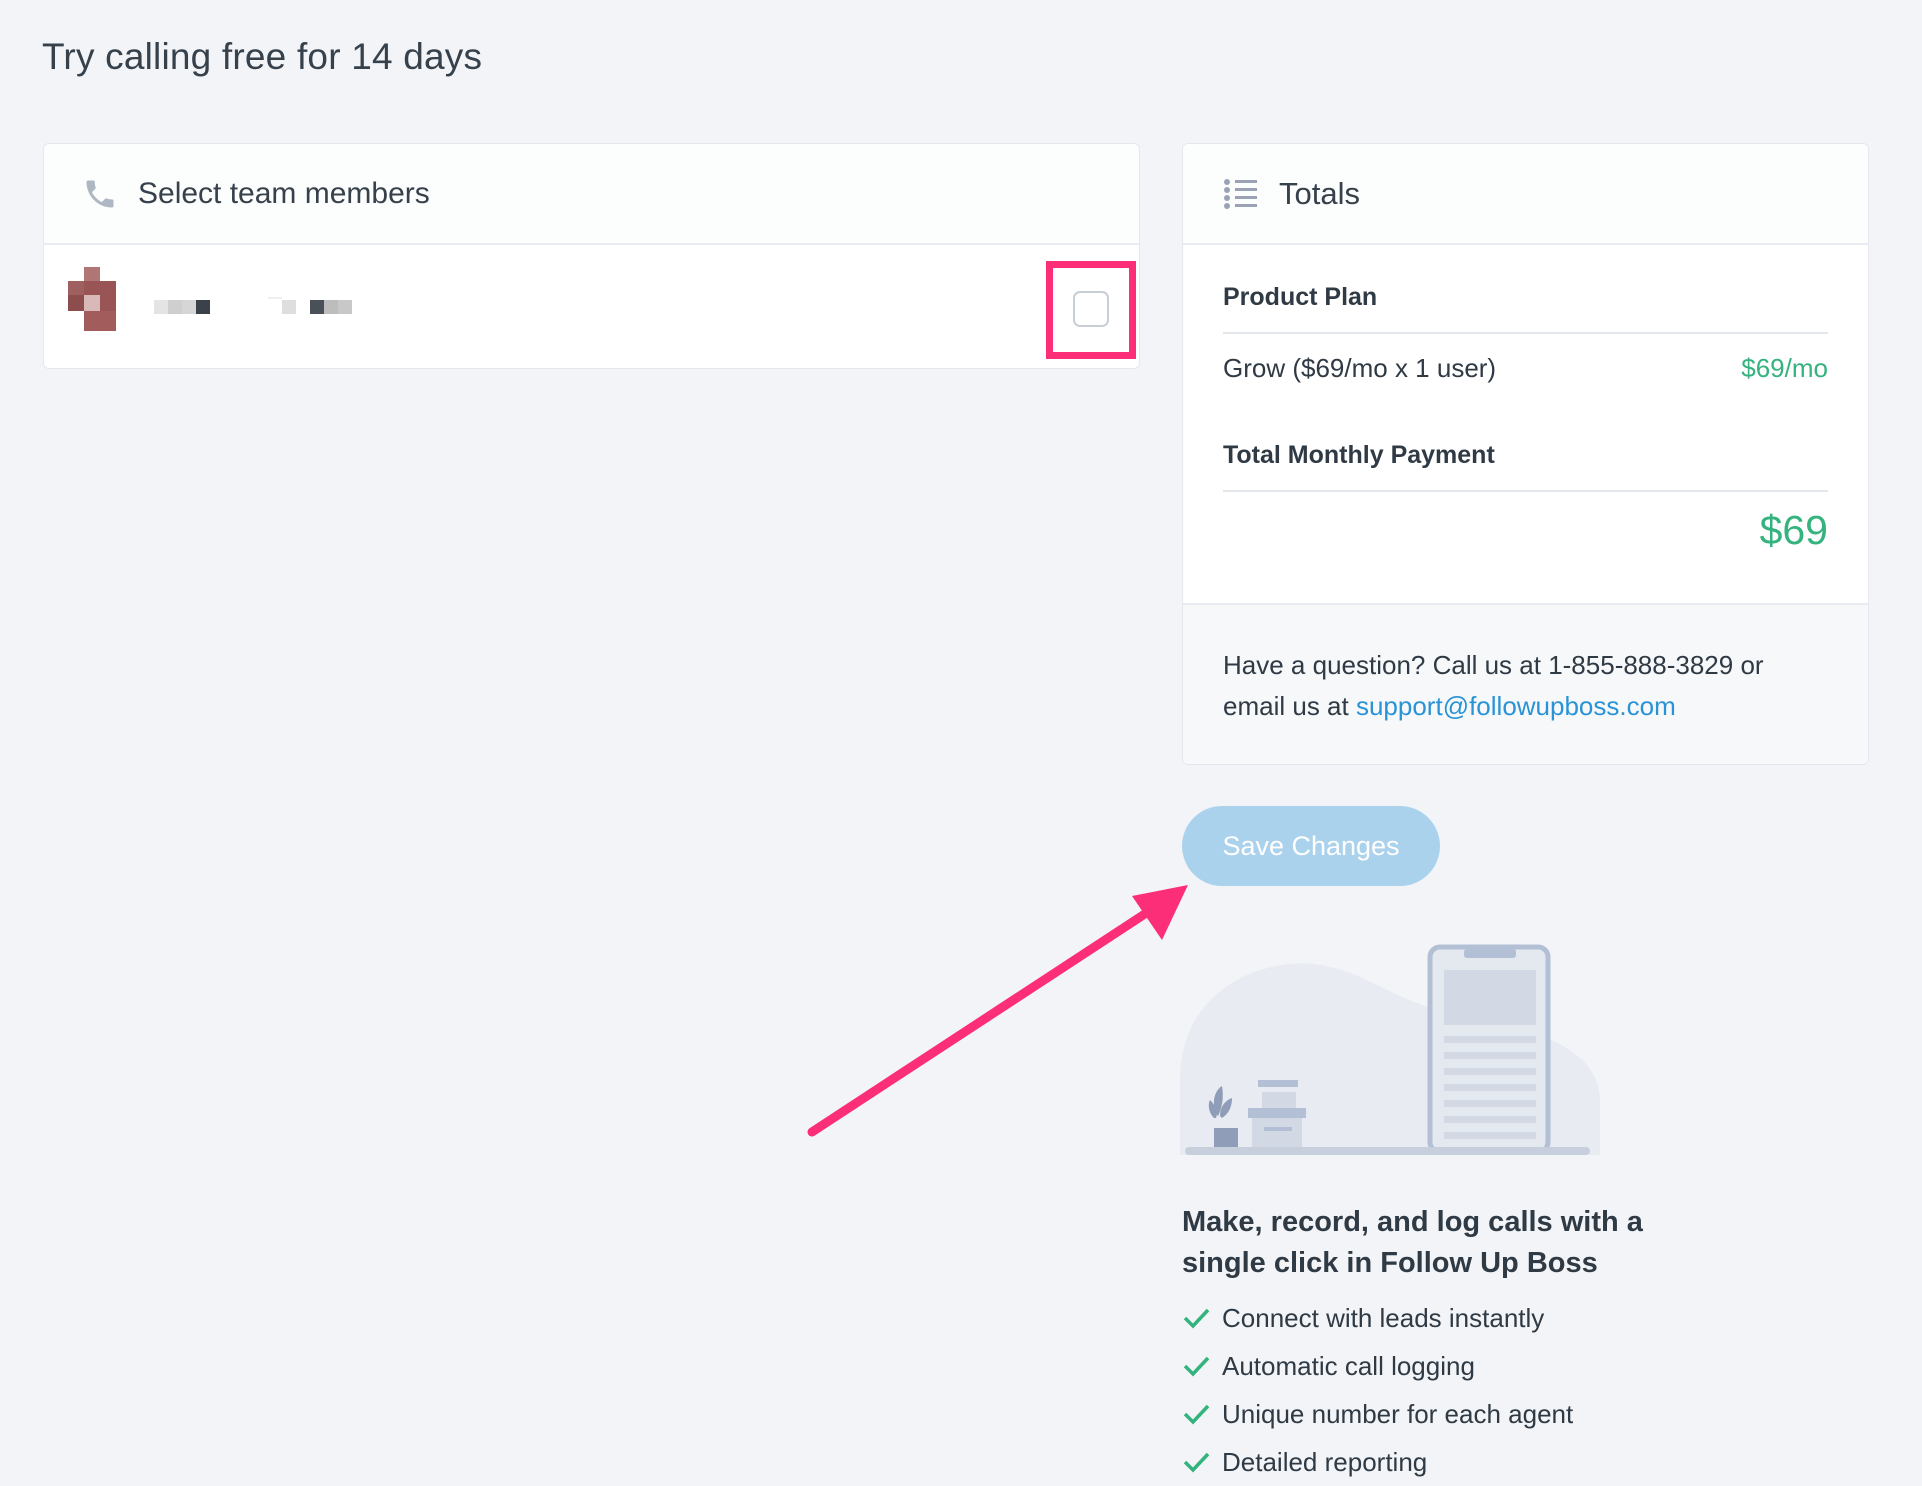 This screenshot has width=1922, height=1486. Describe the element at coordinates (1091, 310) in the screenshot. I see `checkbox-highlight-annotation` at that location.